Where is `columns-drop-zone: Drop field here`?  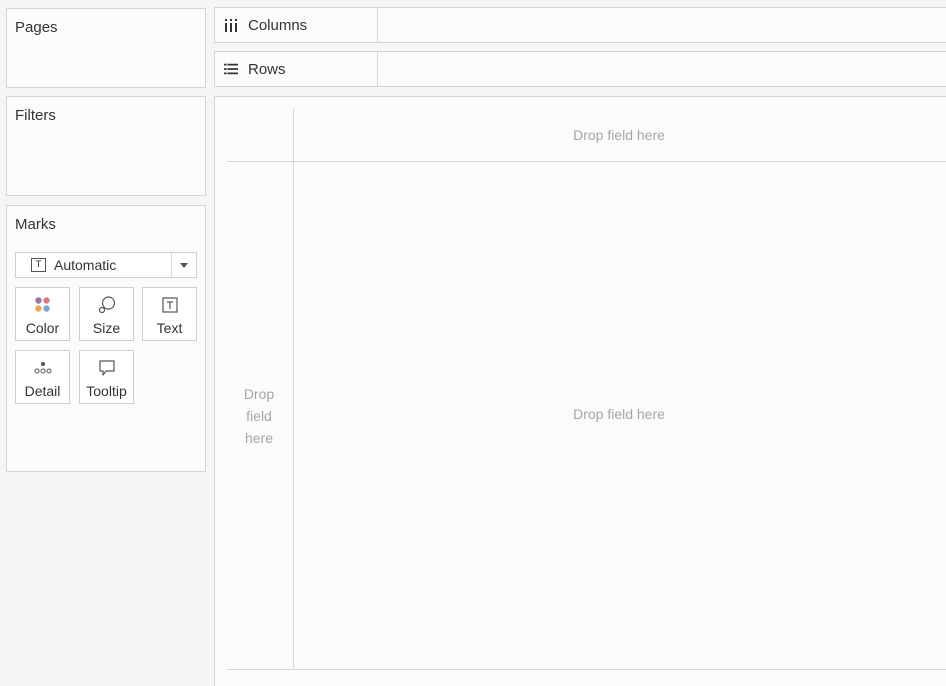 columns-drop-zone: Drop field here is located at coordinates (619, 135).